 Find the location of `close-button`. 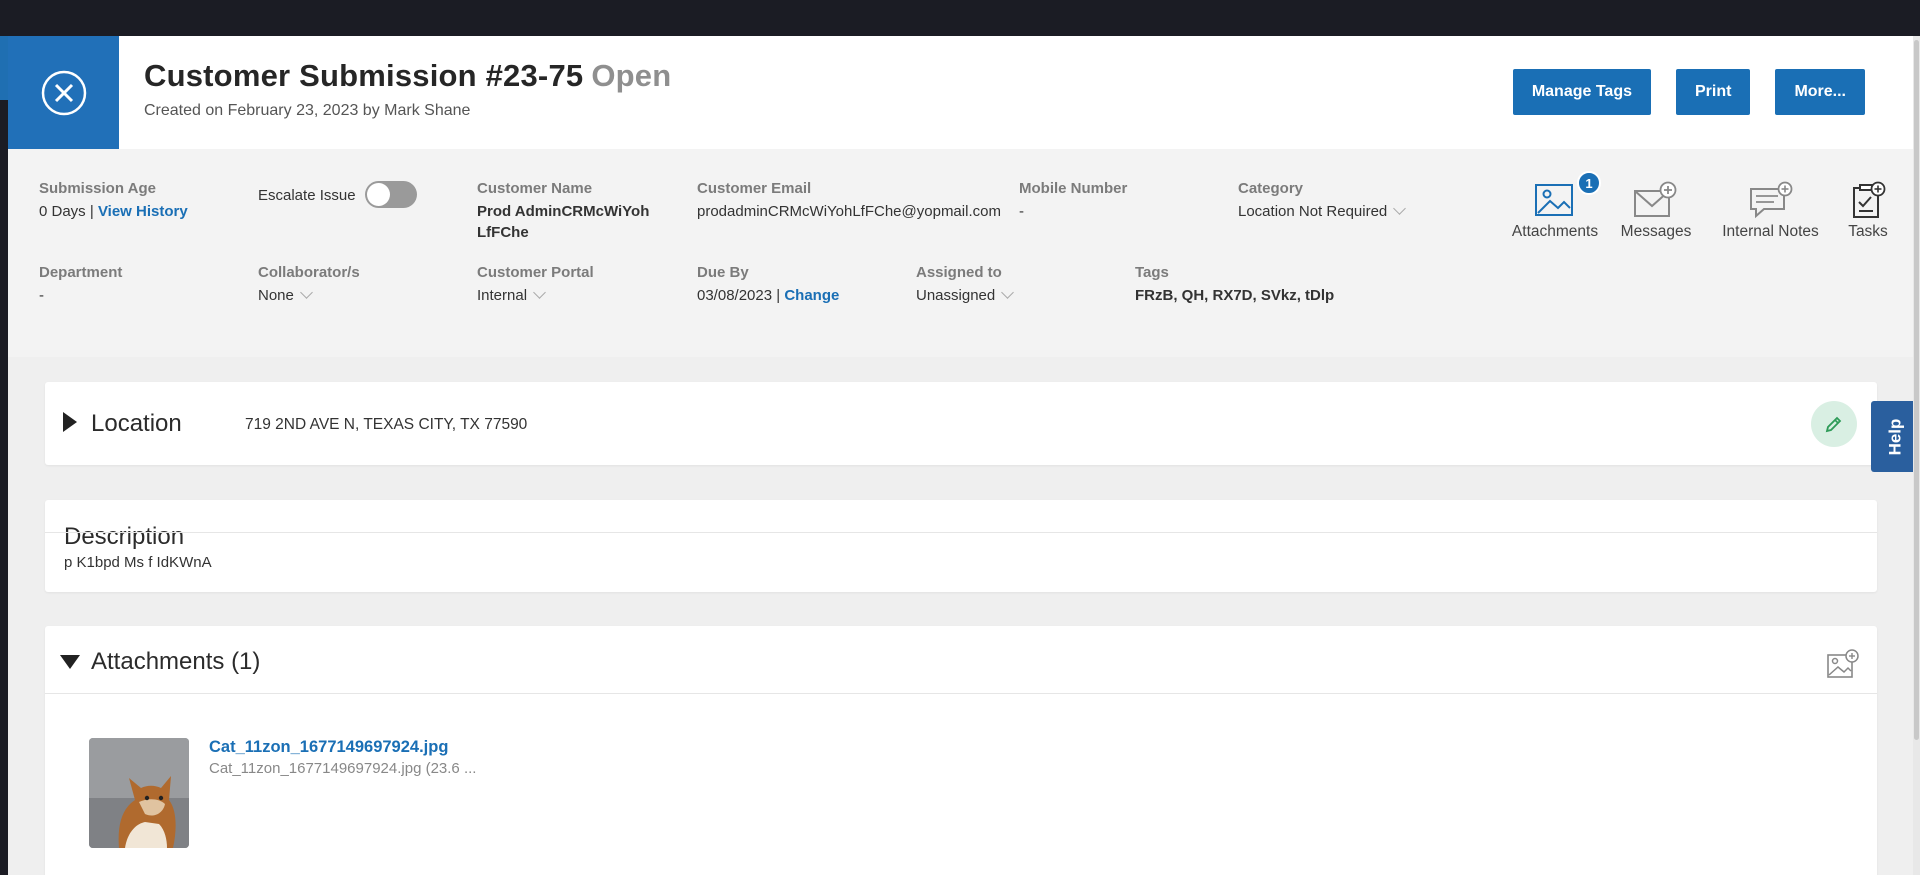

close-button is located at coordinates (63, 92).